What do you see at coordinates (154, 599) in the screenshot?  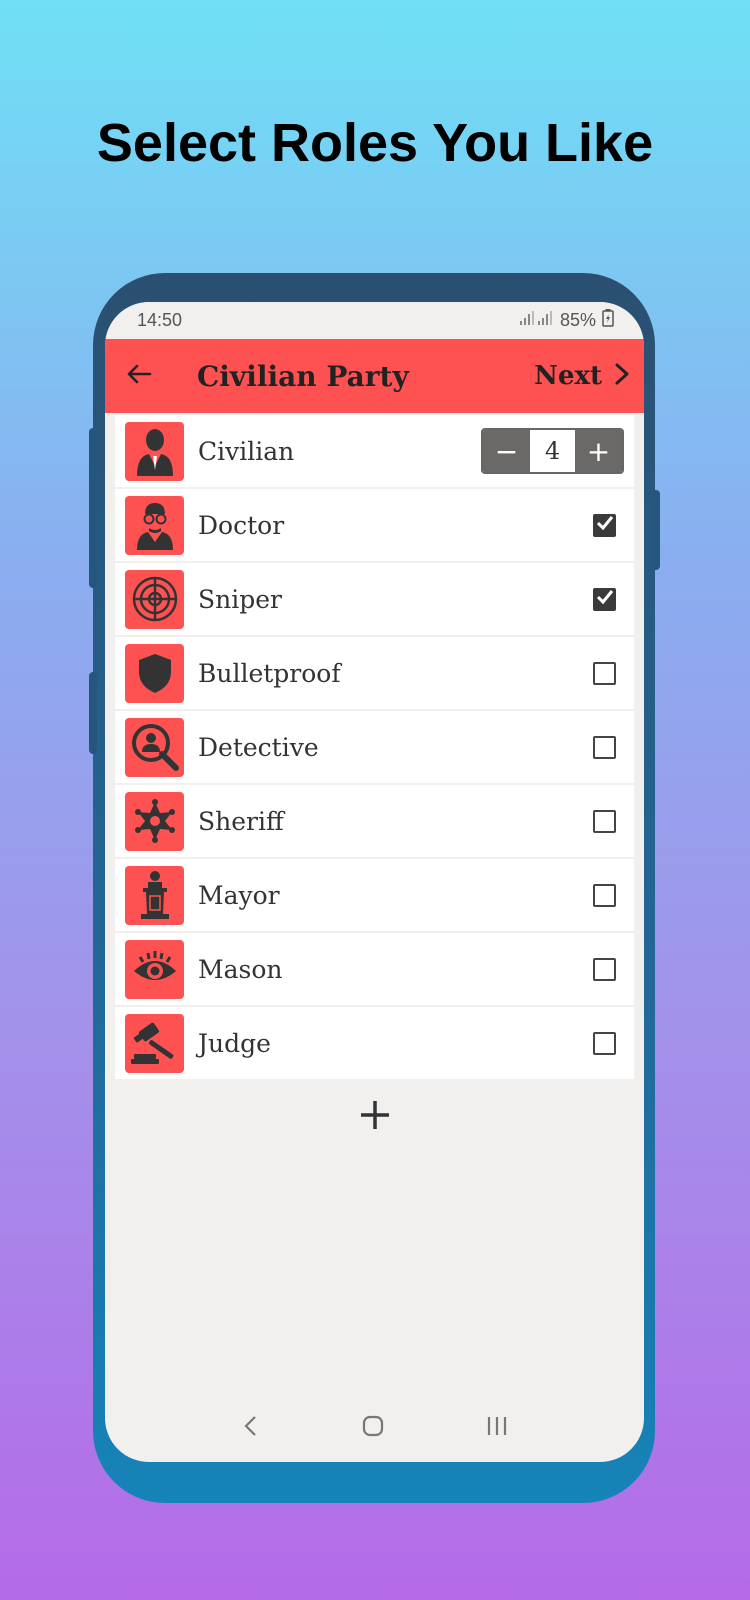 I see `crosshair-icon` at bounding box center [154, 599].